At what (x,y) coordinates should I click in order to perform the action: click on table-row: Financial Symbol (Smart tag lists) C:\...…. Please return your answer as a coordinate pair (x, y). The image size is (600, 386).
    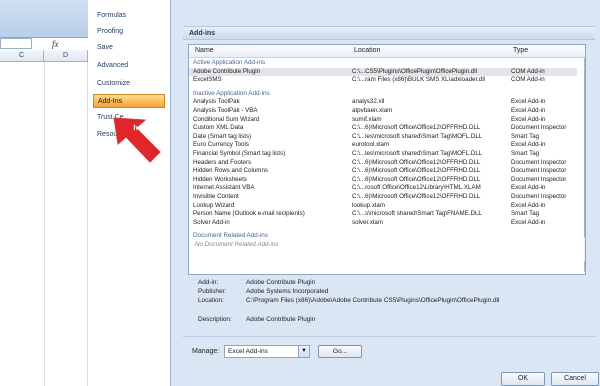
    Looking at the image, I should click on (383, 154).